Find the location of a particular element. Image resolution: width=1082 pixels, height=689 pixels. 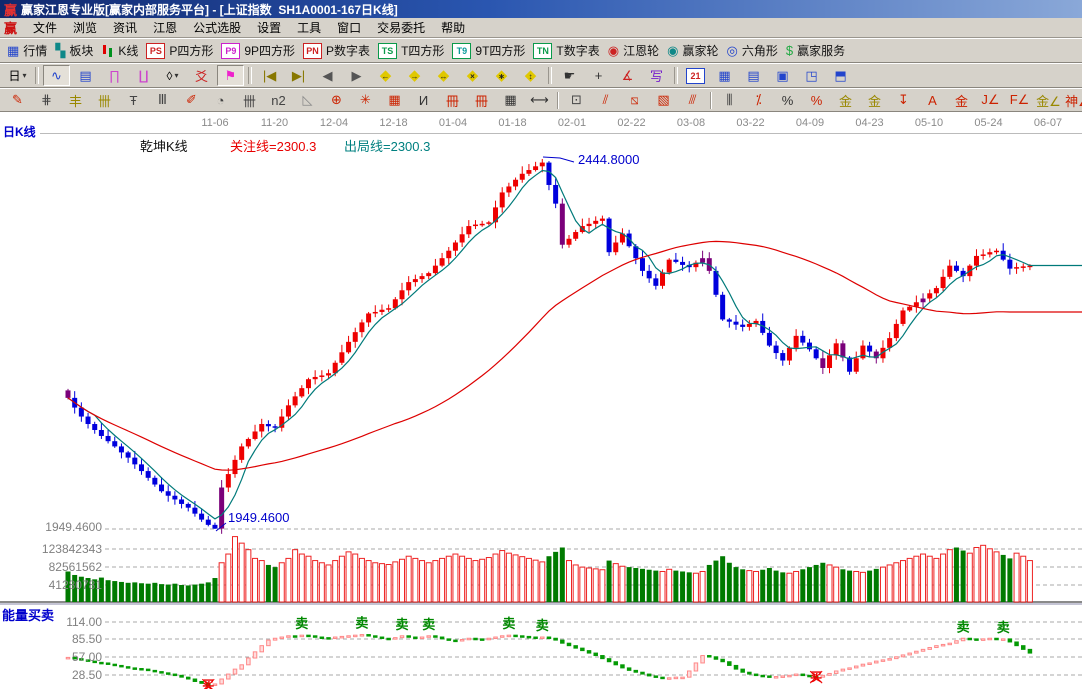

candle-style-button: ◊ ▾ is located at coordinates (172, 75).